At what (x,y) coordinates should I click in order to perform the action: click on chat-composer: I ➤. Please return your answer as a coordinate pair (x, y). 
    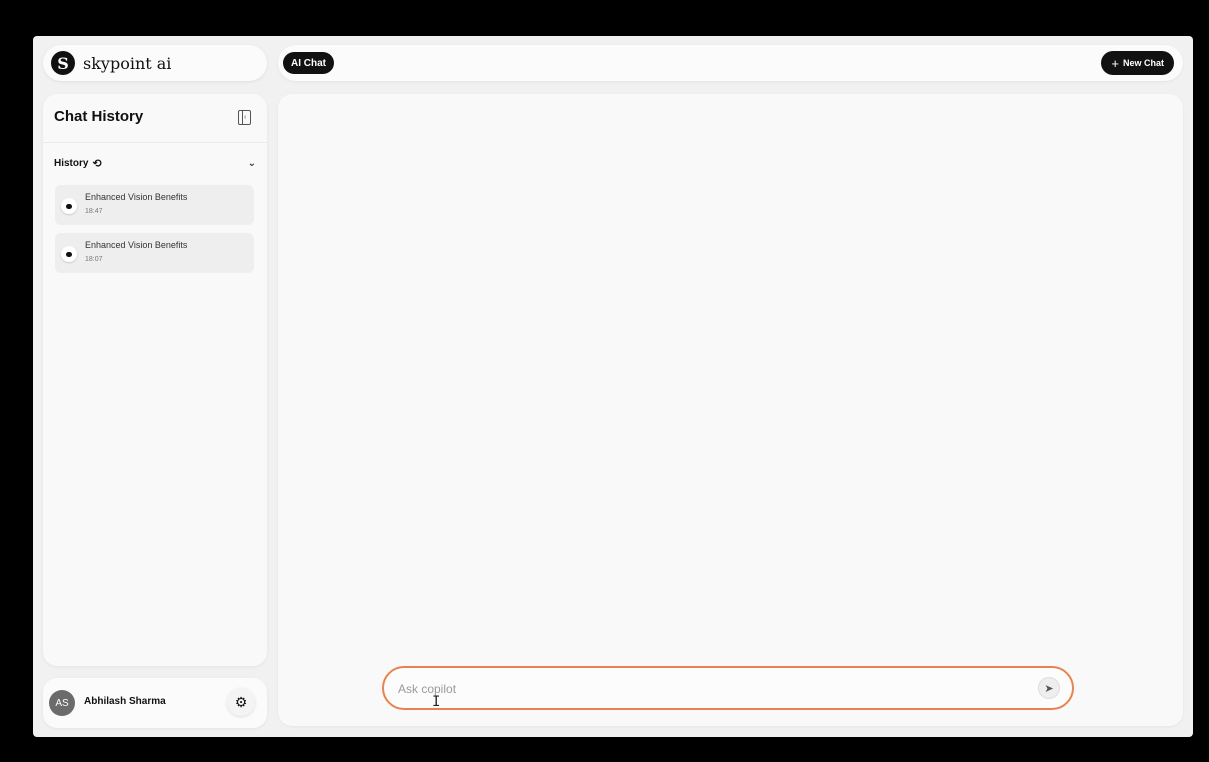
    Looking at the image, I should click on (728, 688).